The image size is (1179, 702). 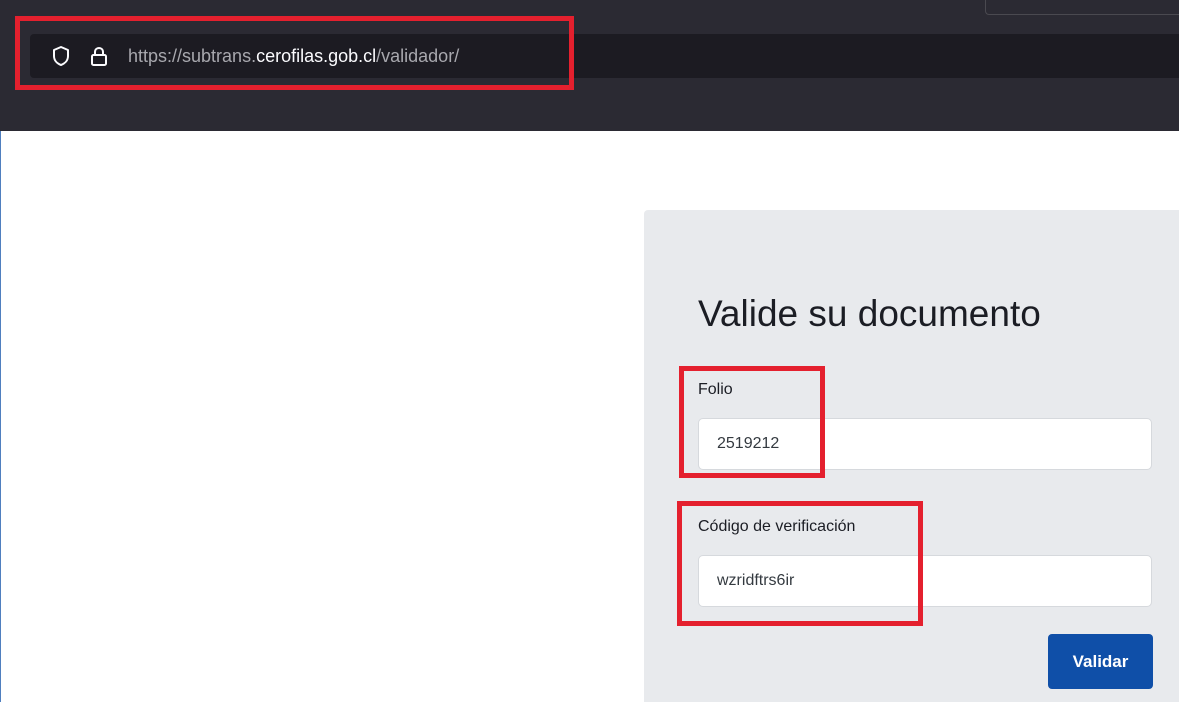 What do you see at coordinates (869, 313) in the screenshot?
I see `page-title: Valide su documento` at bounding box center [869, 313].